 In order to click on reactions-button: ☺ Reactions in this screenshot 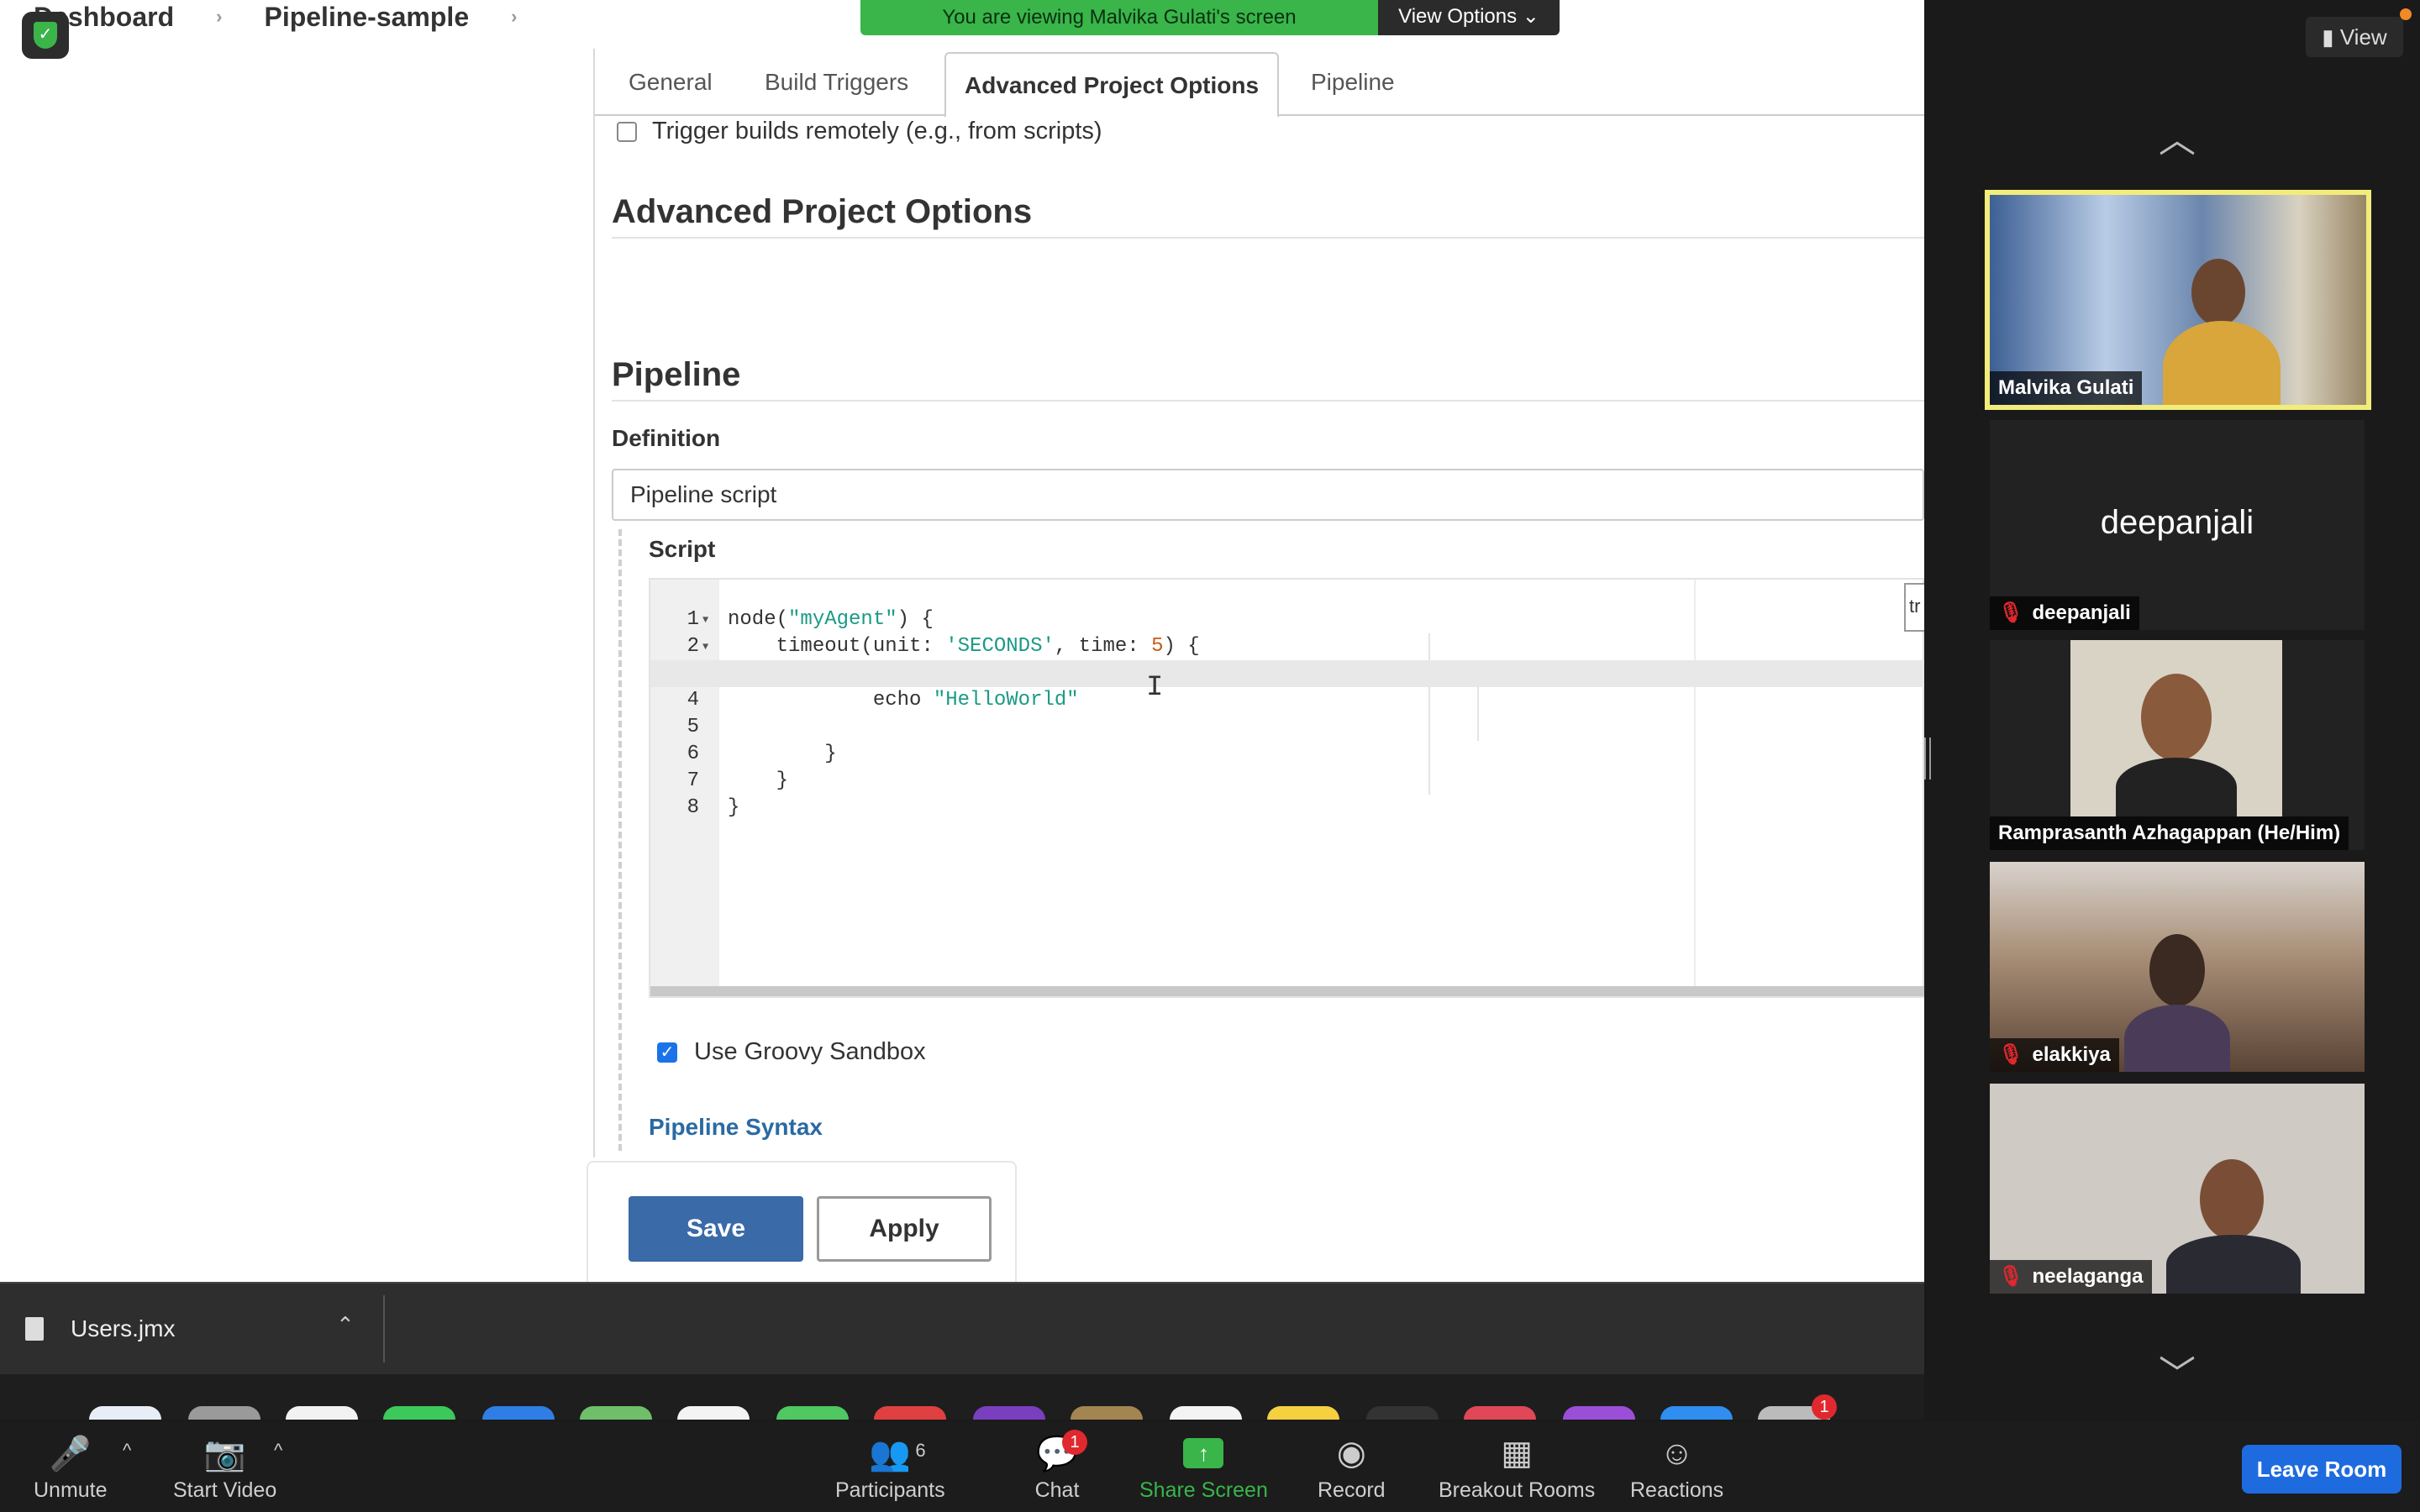, I will do `click(1677, 1466)`.